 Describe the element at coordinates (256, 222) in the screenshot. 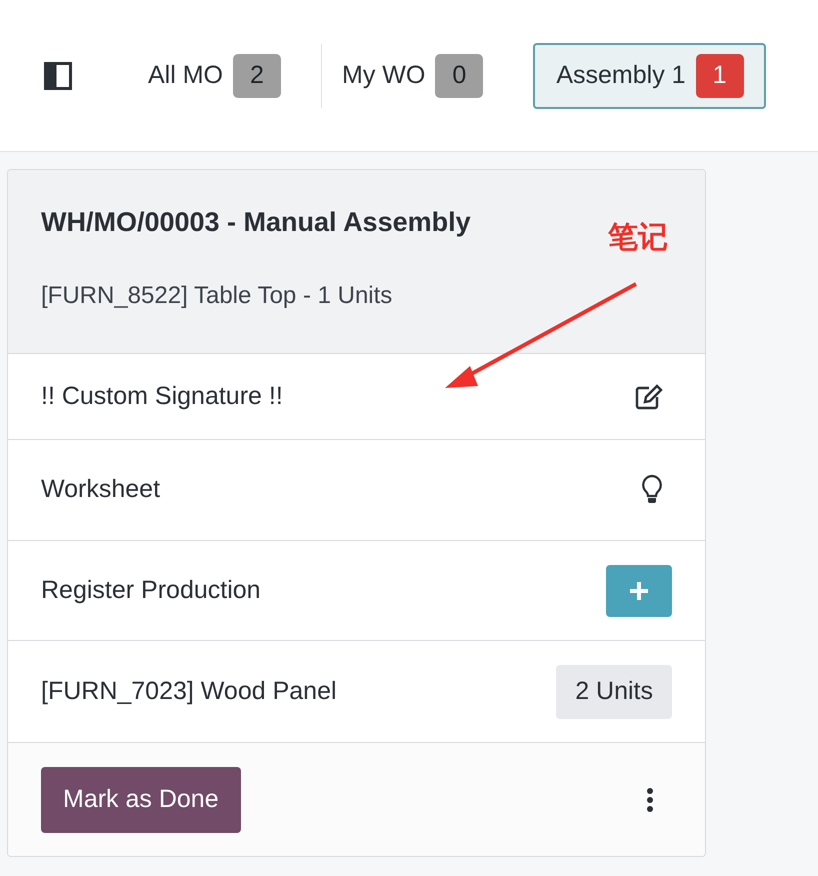

I see `card-title: WH/MO/00003 - Manual Assembly` at that location.